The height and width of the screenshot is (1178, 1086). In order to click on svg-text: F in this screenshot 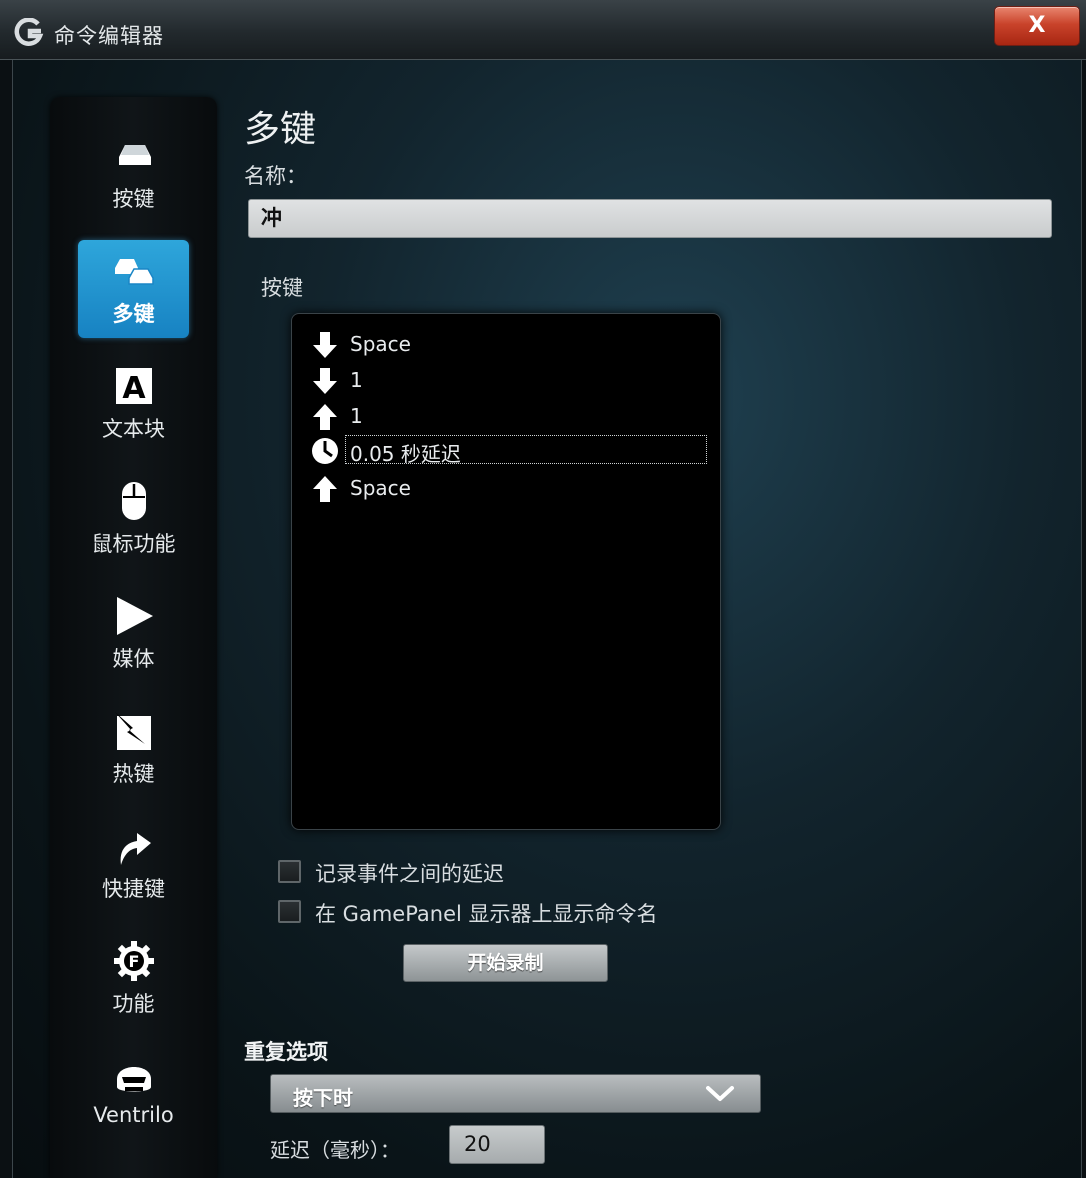, I will do `click(134, 961)`.